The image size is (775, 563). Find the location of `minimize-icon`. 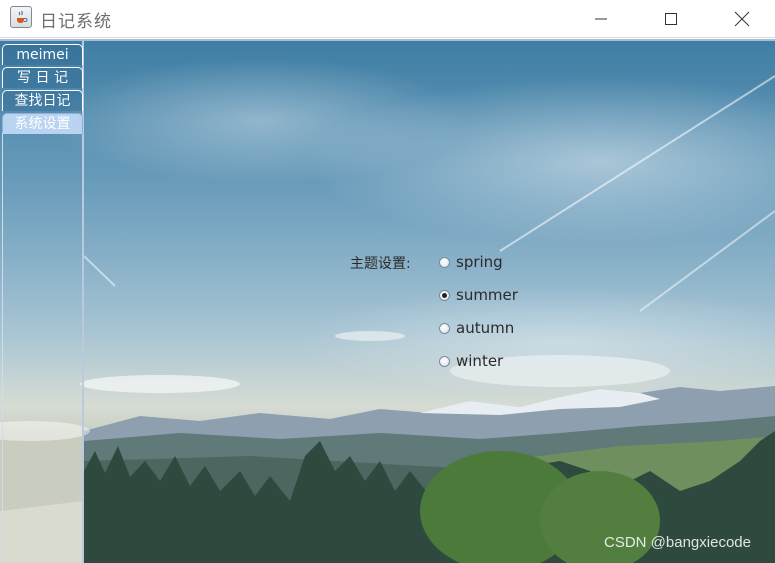

minimize-icon is located at coordinates (601, 18).